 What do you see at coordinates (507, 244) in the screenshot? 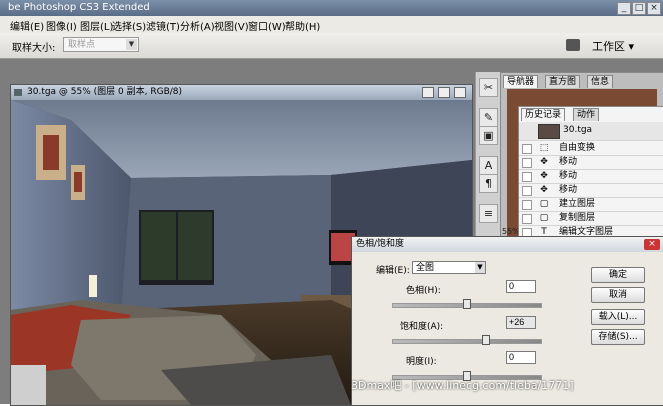
I see `dialog-title-bar: 色相/饱和度 ×` at bounding box center [507, 244].